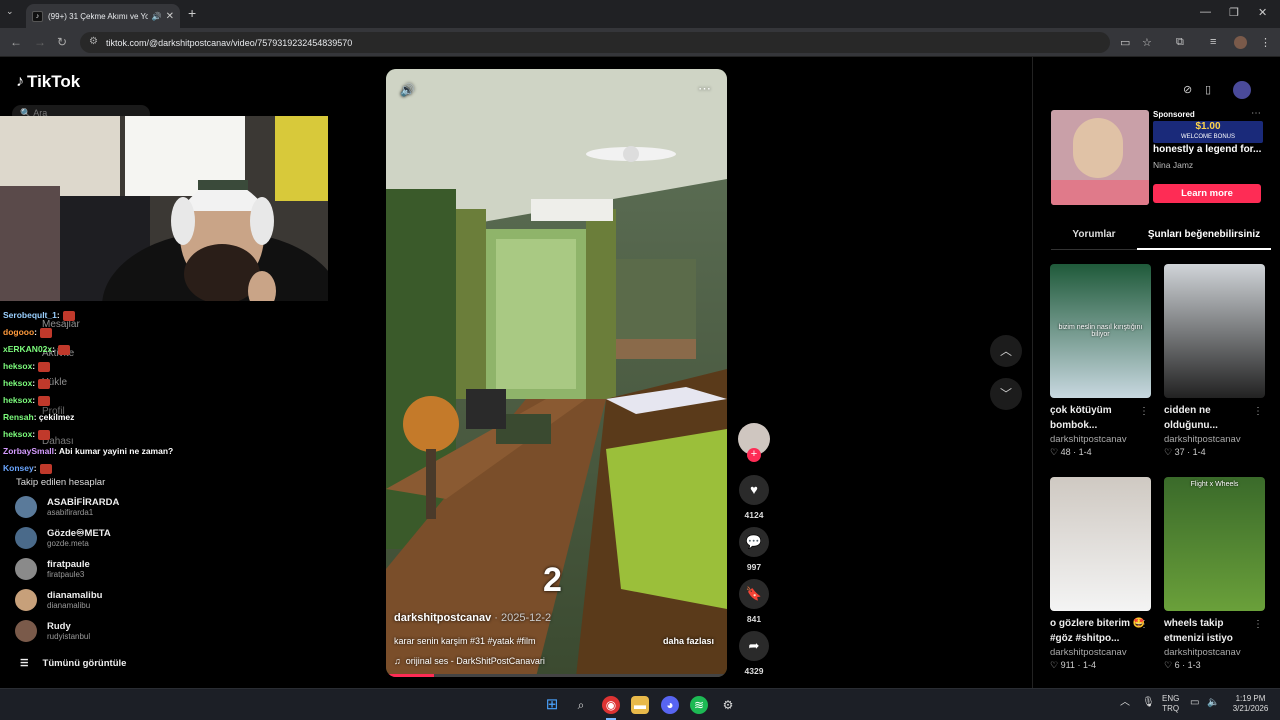 This screenshot has width=1280, height=720. I want to click on share-count: 4329, so click(754, 671).